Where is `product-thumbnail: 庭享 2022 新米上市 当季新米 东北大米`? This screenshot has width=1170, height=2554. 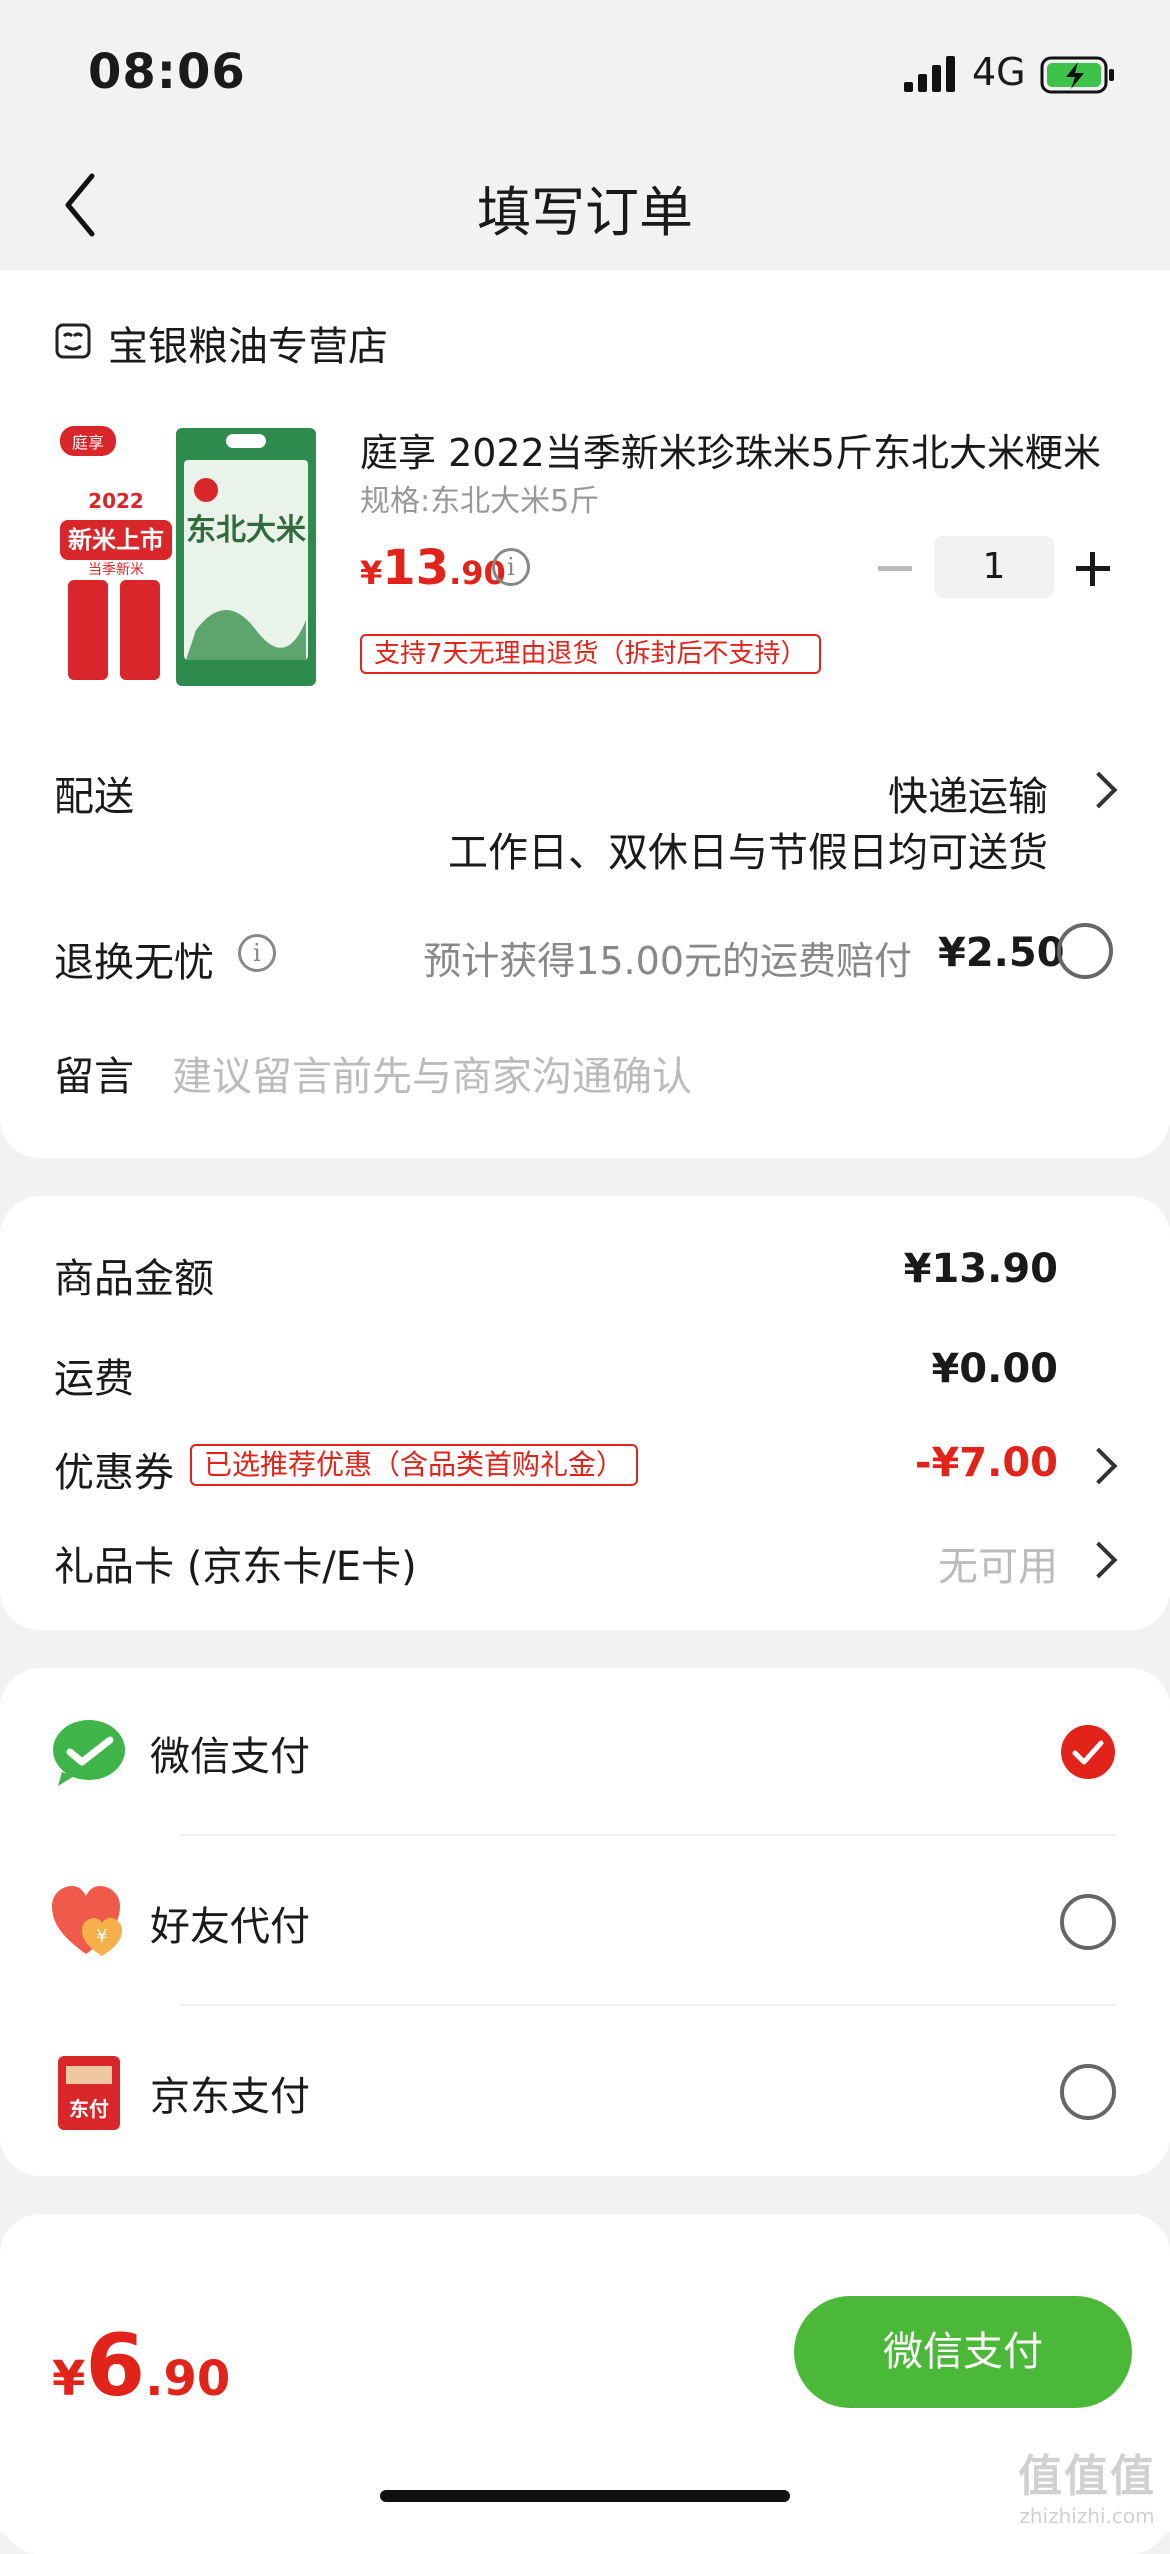 product-thumbnail: 庭享 2022 新米上市 当季新米 东北大米 is located at coordinates (189, 555).